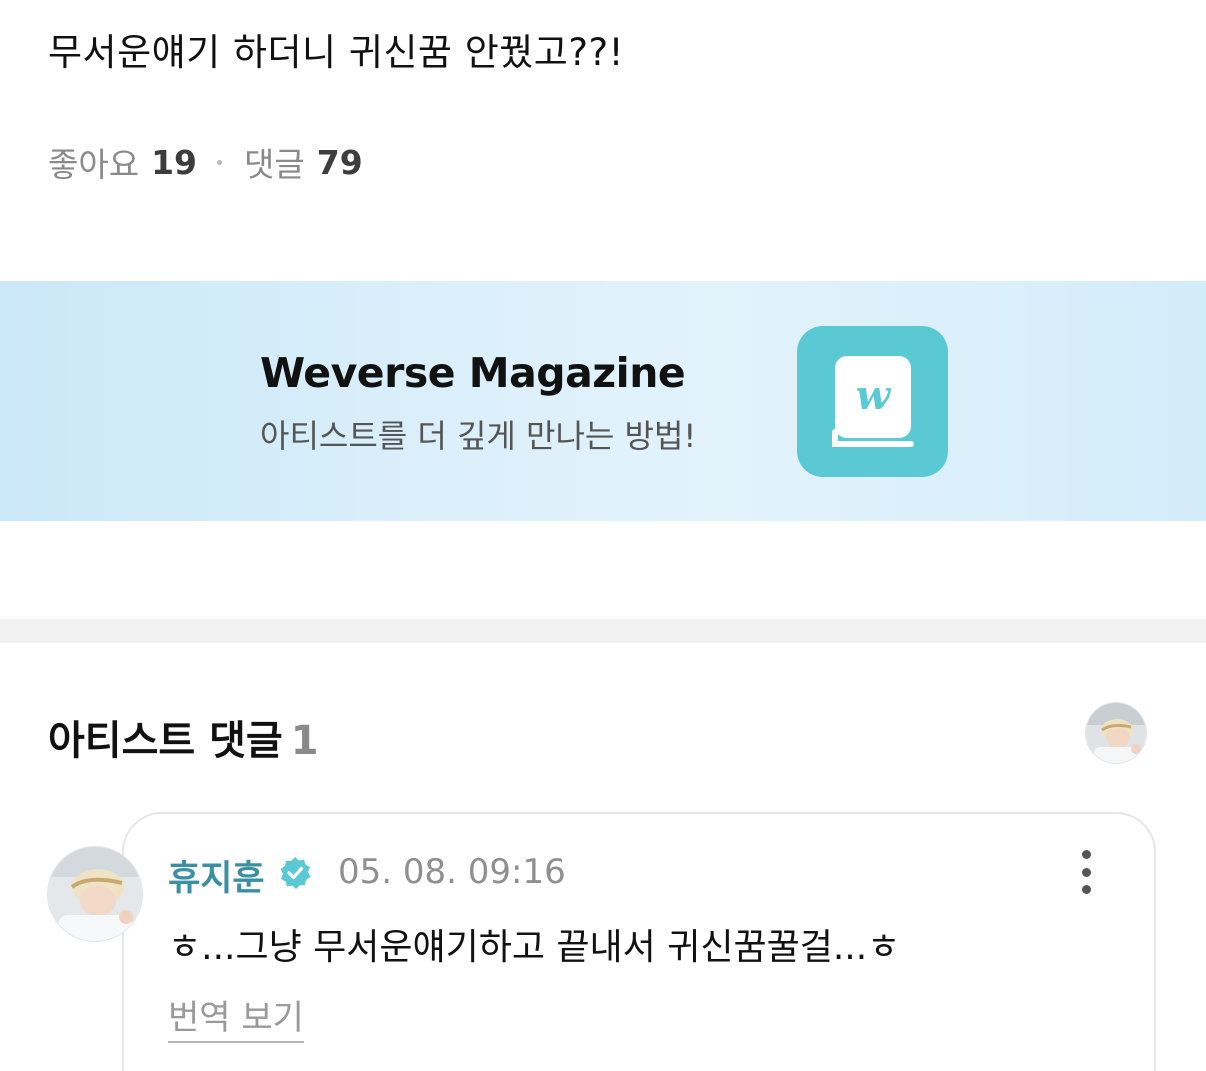  What do you see at coordinates (874, 395) in the screenshot?
I see `svg-text: w` at bounding box center [874, 395].